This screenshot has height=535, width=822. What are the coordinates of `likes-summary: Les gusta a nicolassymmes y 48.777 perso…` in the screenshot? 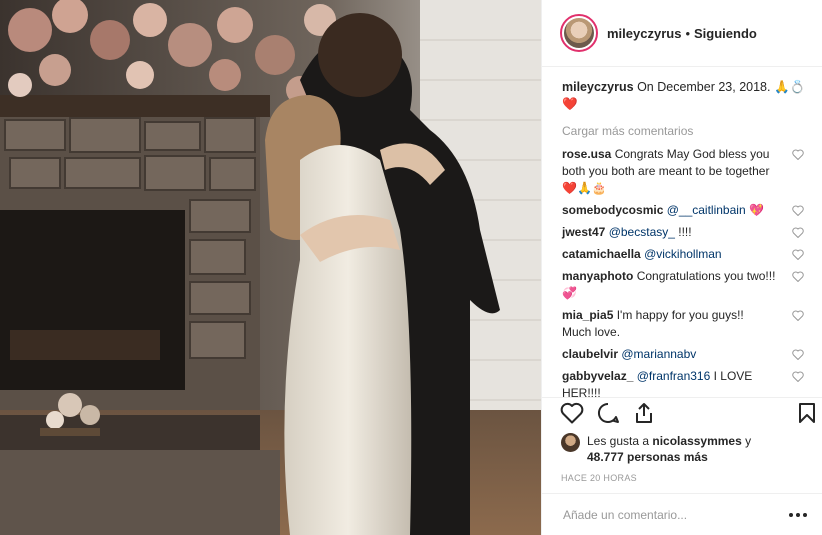 It's located at (688, 449).